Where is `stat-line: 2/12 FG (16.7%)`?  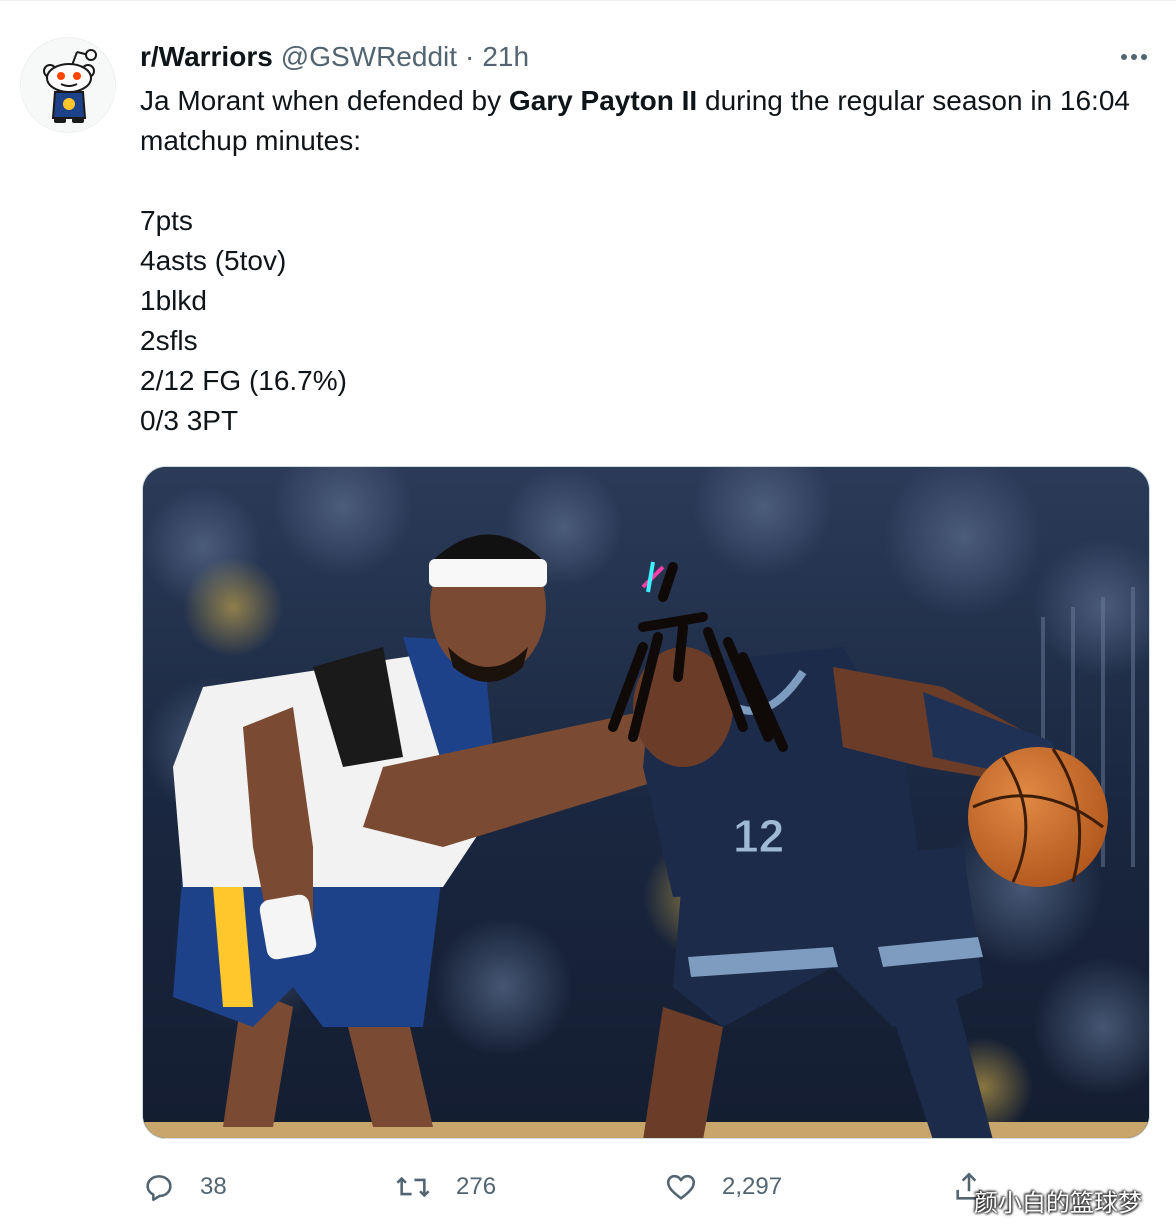 stat-line: 2/12 FG (16.7%) is located at coordinates (243, 380).